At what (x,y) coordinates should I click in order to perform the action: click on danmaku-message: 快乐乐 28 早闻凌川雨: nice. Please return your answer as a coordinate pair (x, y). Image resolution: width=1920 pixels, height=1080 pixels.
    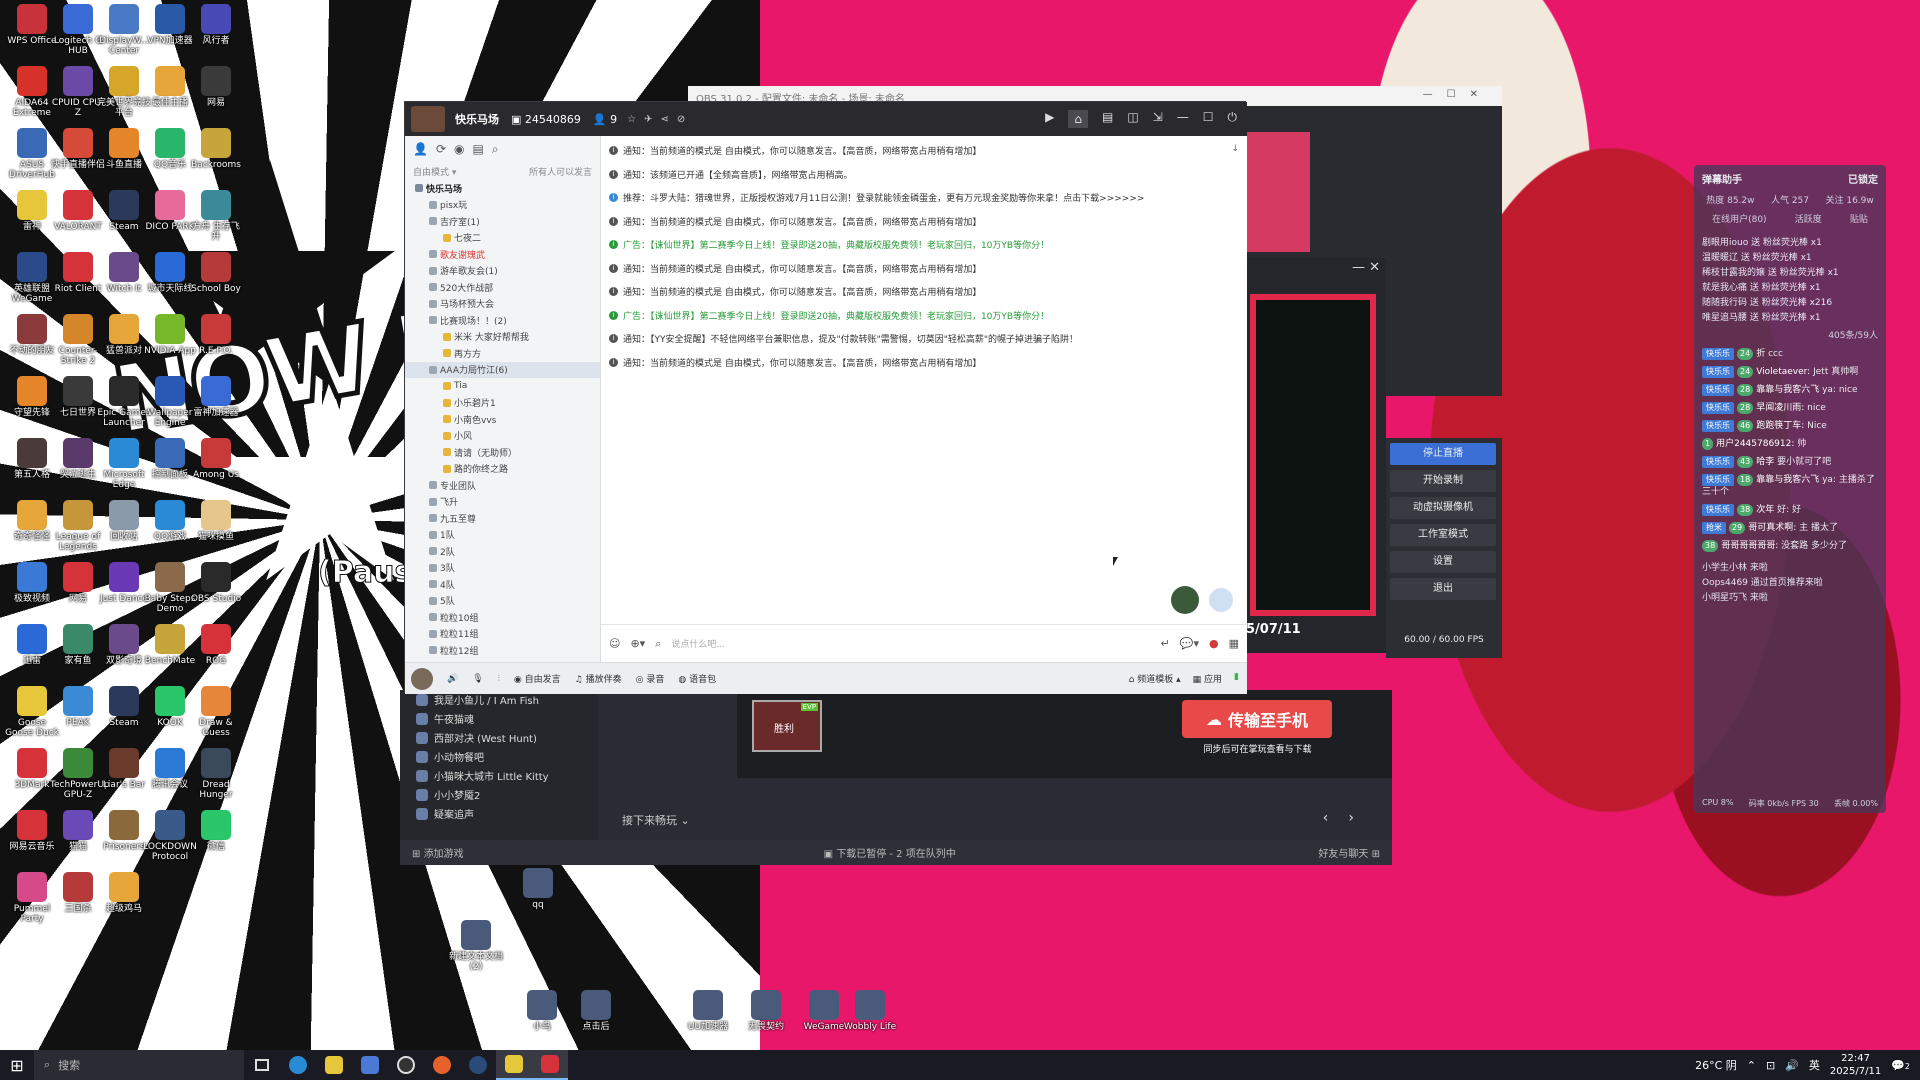
    Looking at the image, I should click on (1790, 408).